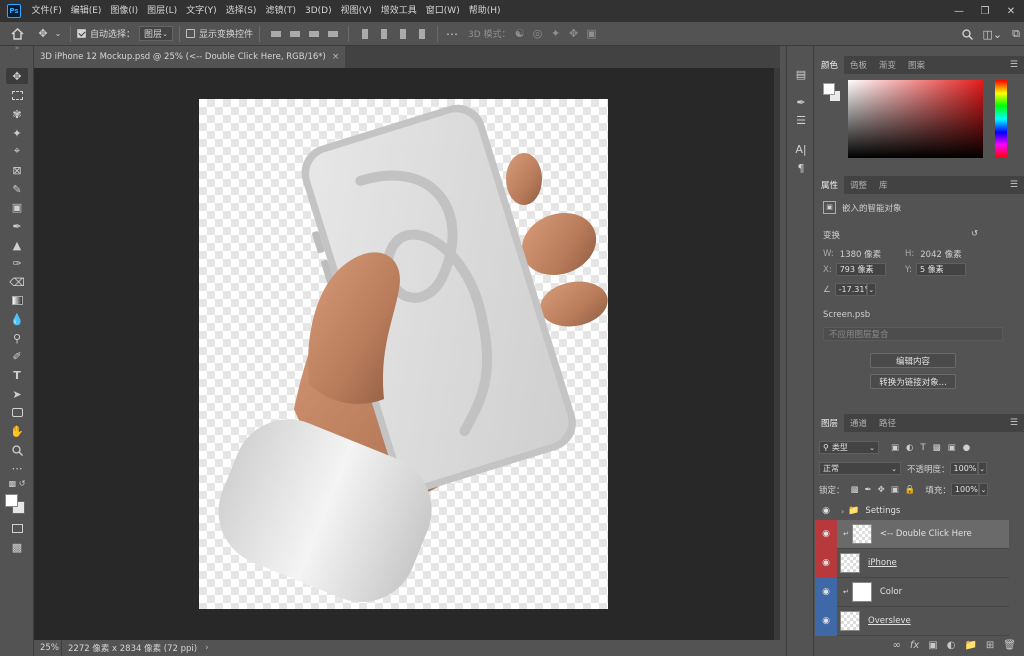 This screenshot has width=1024, height=656. I want to click on angle-input: -17.31°, so click(851, 289).